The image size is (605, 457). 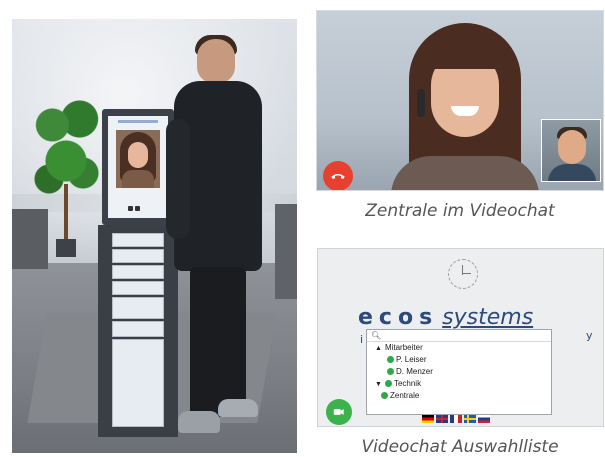 What do you see at coordinates (589, 335) in the screenshot?
I see `logo-fragment-right: y` at bounding box center [589, 335].